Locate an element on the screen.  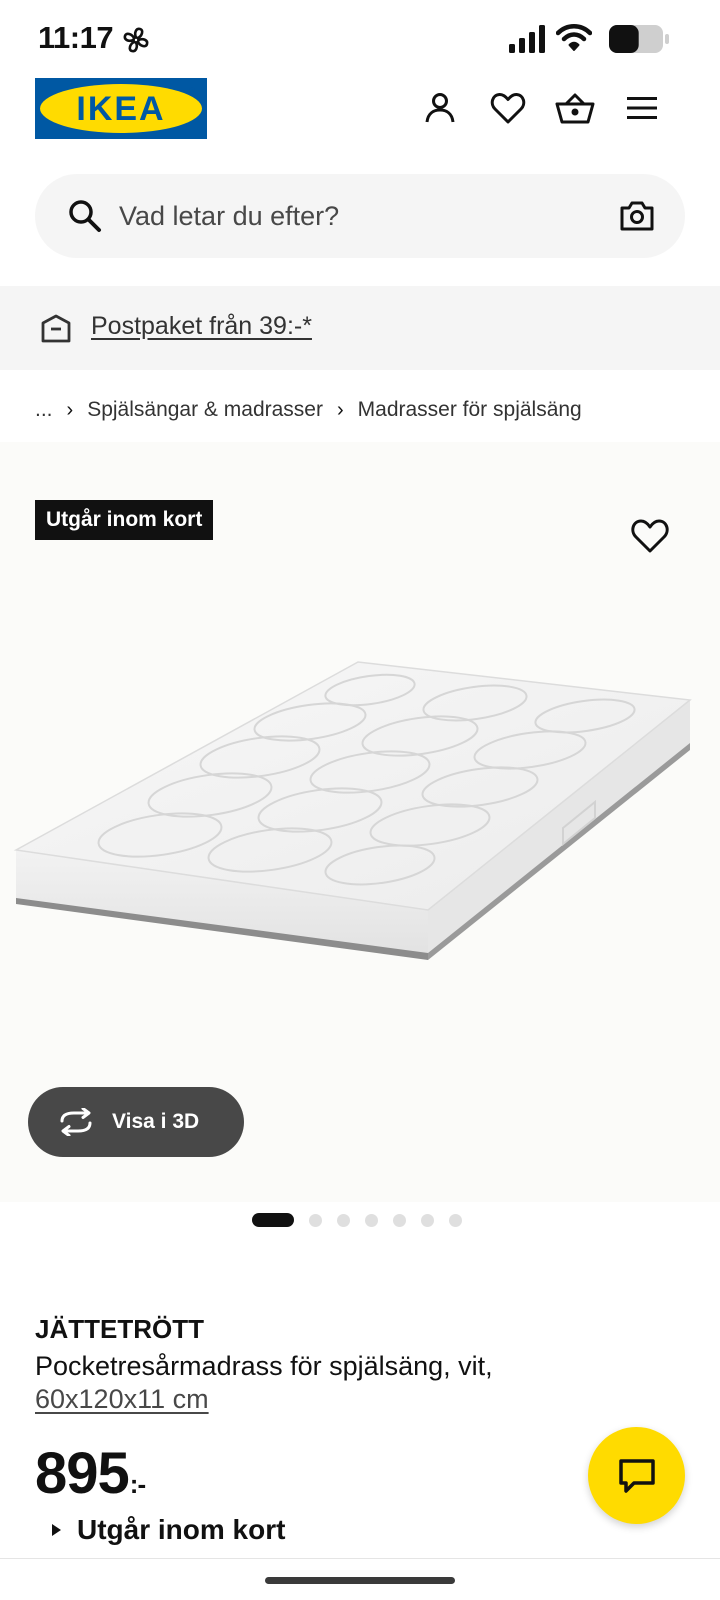
product-price: 895:- is located at coordinates (90, 1473).